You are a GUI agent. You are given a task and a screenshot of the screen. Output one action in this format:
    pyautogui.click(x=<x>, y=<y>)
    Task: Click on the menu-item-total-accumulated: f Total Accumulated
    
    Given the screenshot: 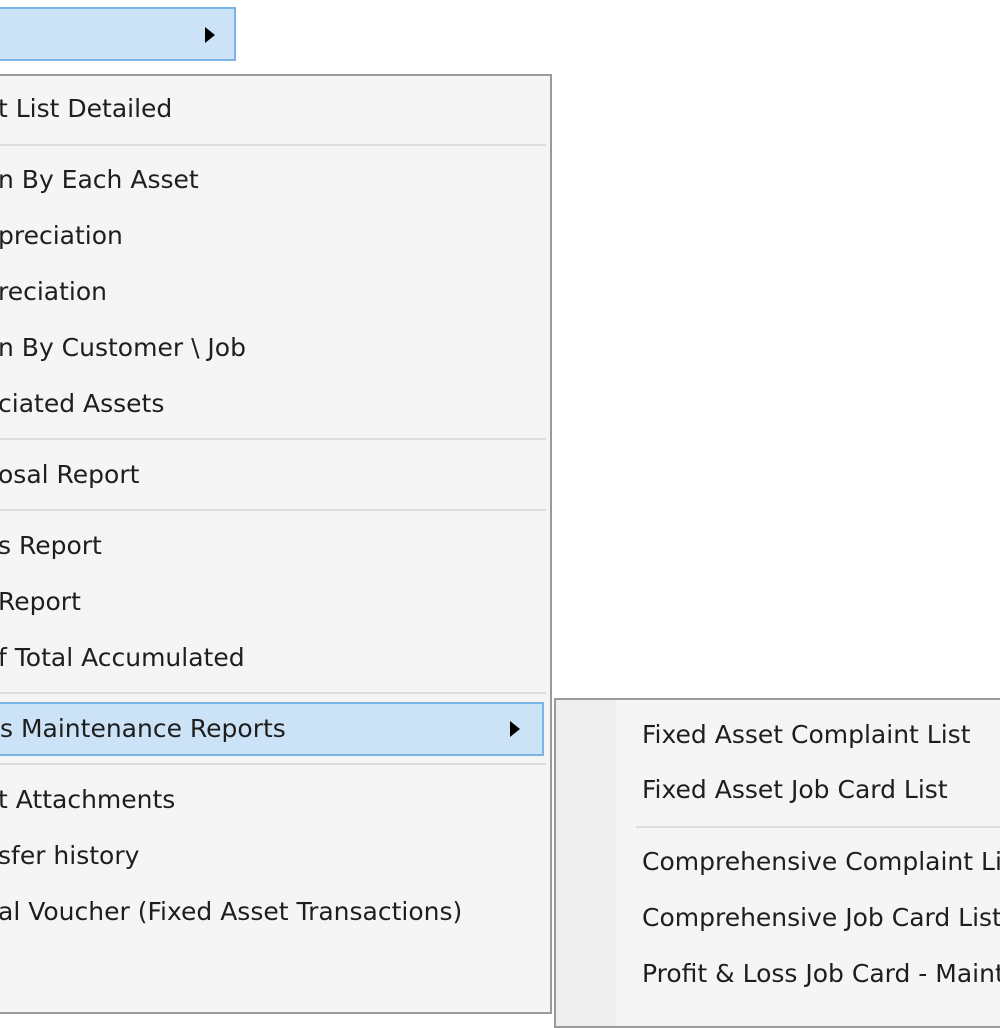 What is the action you would take?
    pyautogui.click(x=274, y=658)
    